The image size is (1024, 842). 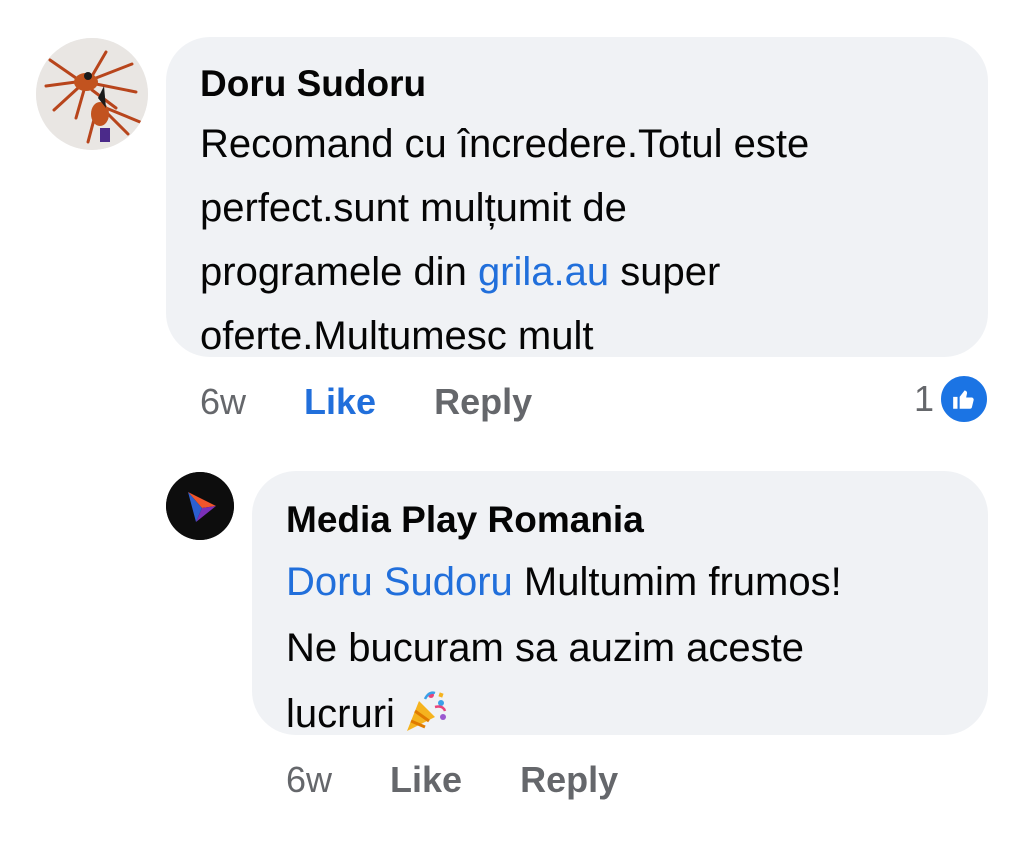 I want to click on spider-avatar-icon, so click(x=92, y=94).